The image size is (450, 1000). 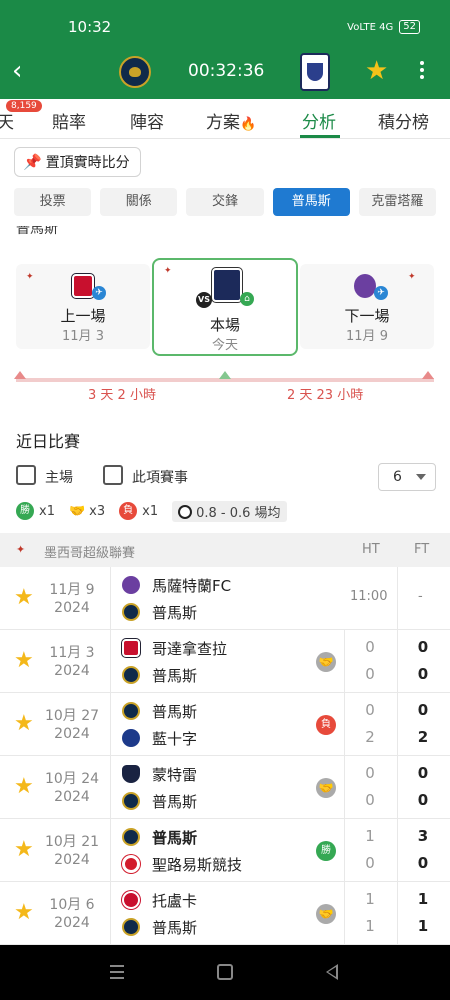 I want to click on win-result-icon: 勝, so click(x=326, y=851).